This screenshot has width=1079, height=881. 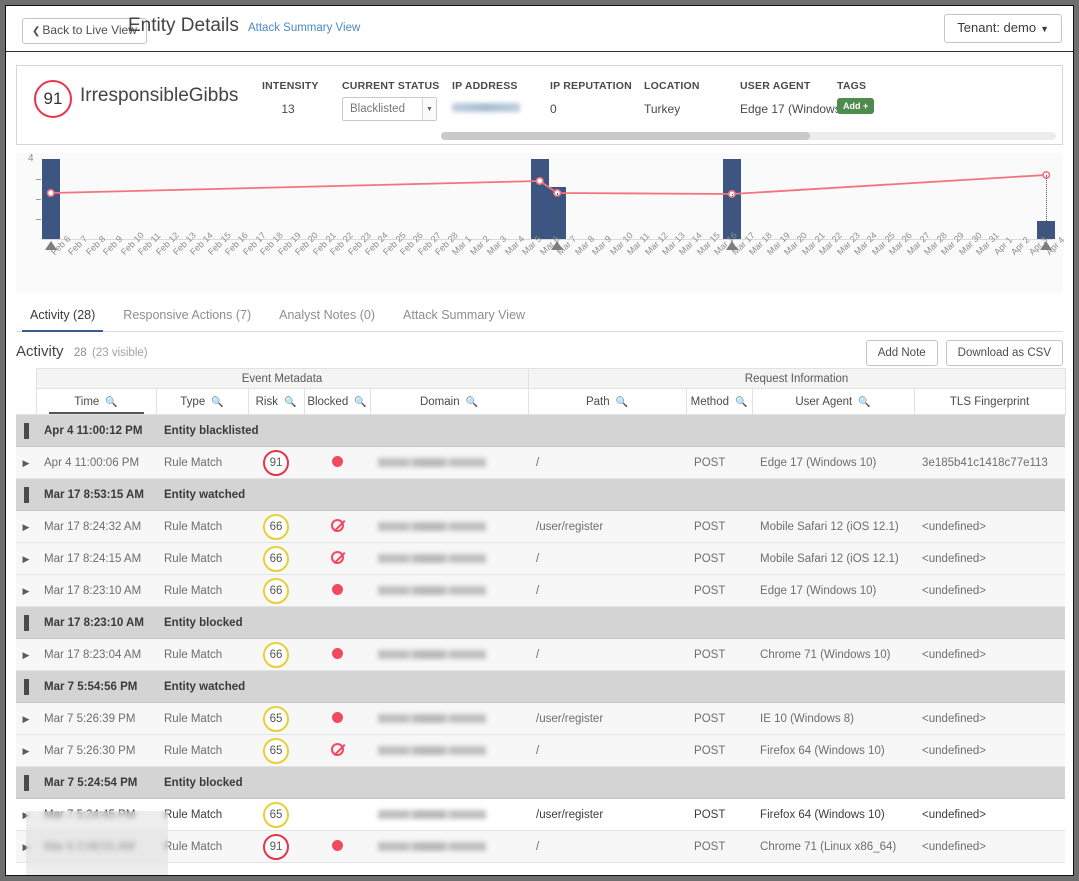 I want to click on download-csv-button: Download as CSV, so click(x=1004, y=353).